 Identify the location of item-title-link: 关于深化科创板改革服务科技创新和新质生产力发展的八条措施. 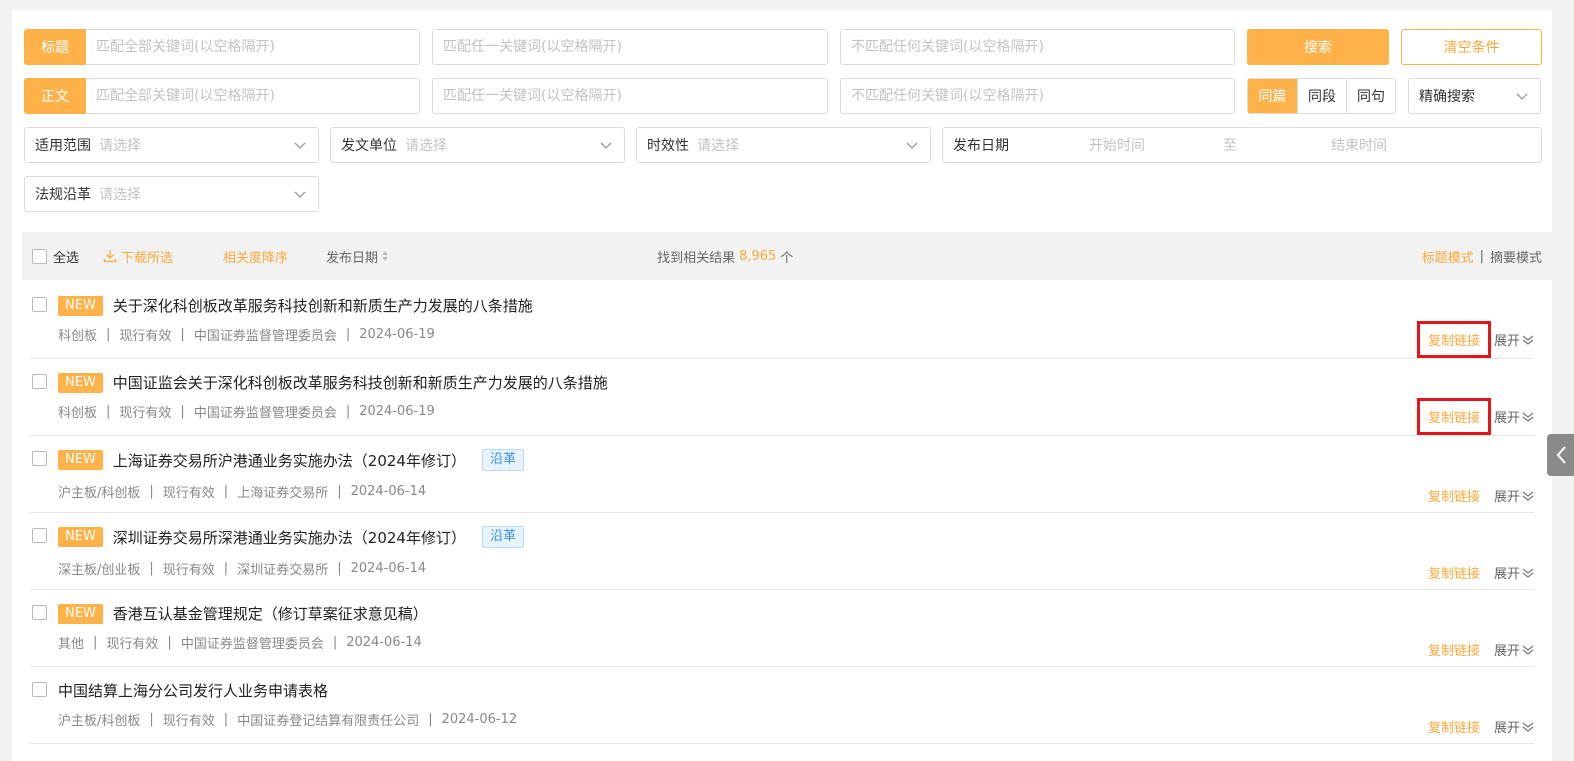
(323, 305).